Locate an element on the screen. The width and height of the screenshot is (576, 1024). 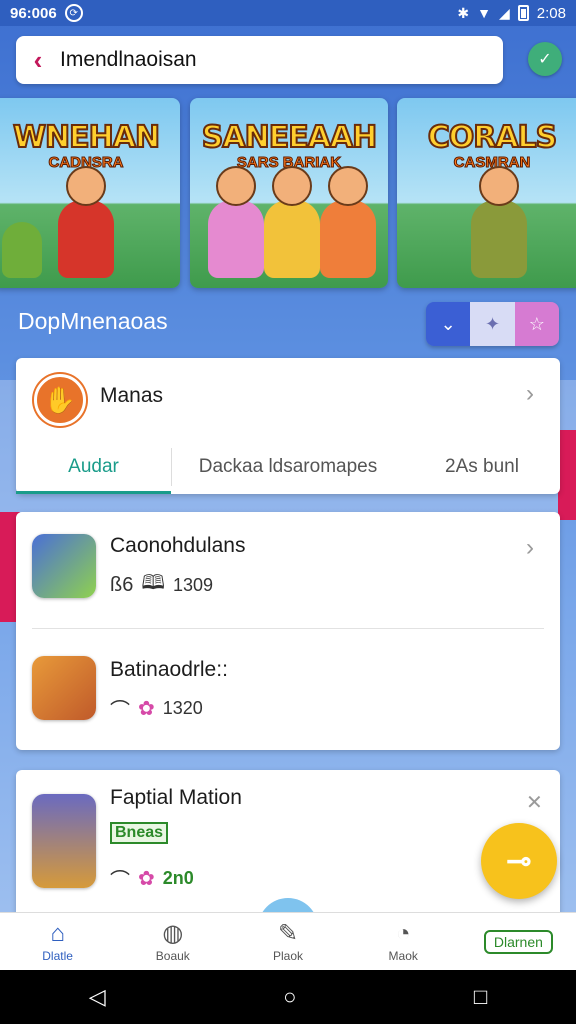
battery-icon is located at coordinates (523, 13).